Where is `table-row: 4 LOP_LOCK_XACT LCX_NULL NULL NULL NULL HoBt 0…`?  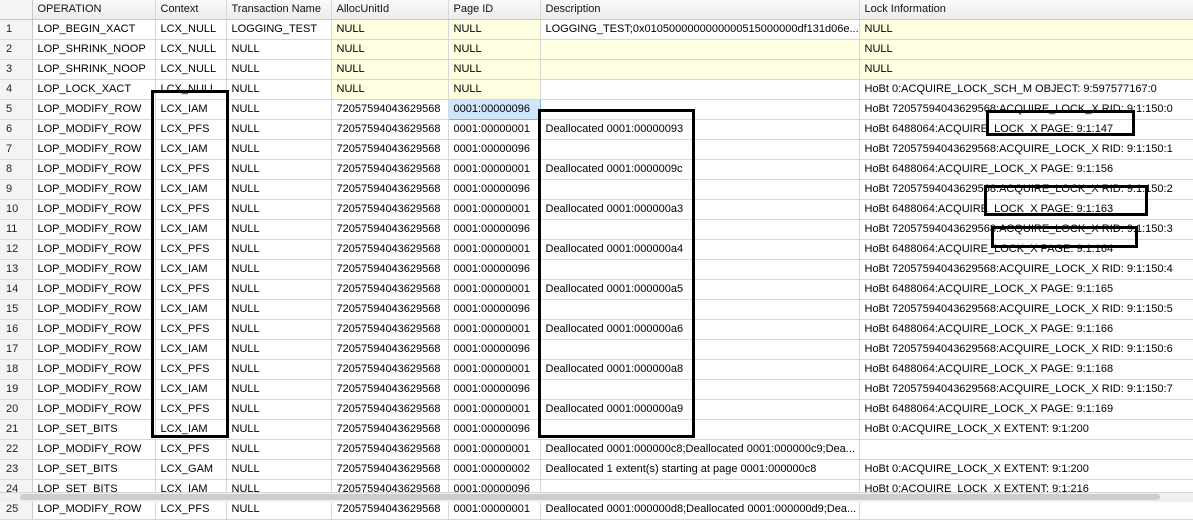
table-row: 4 LOP_LOCK_XACT LCX_NULL NULL NULL NULL HoBt 0… is located at coordinates (596, 89).